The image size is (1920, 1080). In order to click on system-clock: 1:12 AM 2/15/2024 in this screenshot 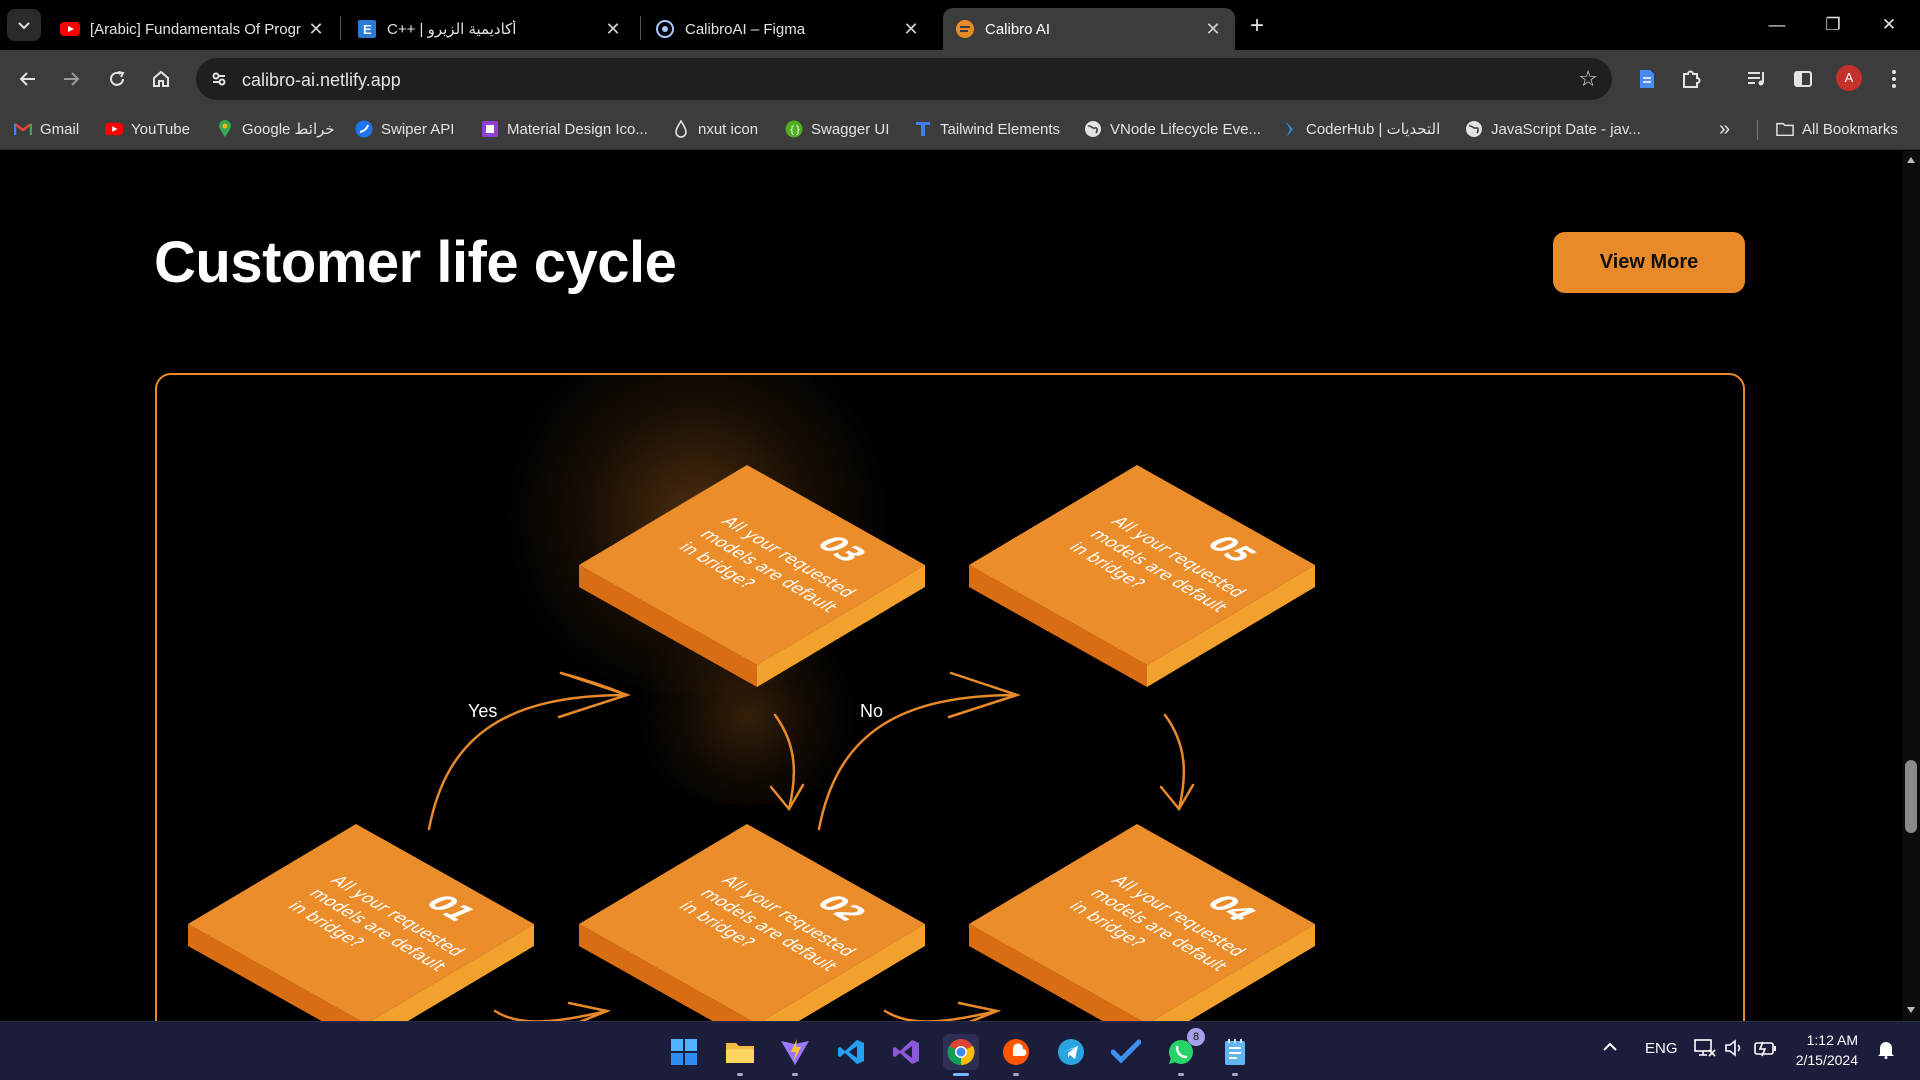, I will do `click(1822, 1050)`.